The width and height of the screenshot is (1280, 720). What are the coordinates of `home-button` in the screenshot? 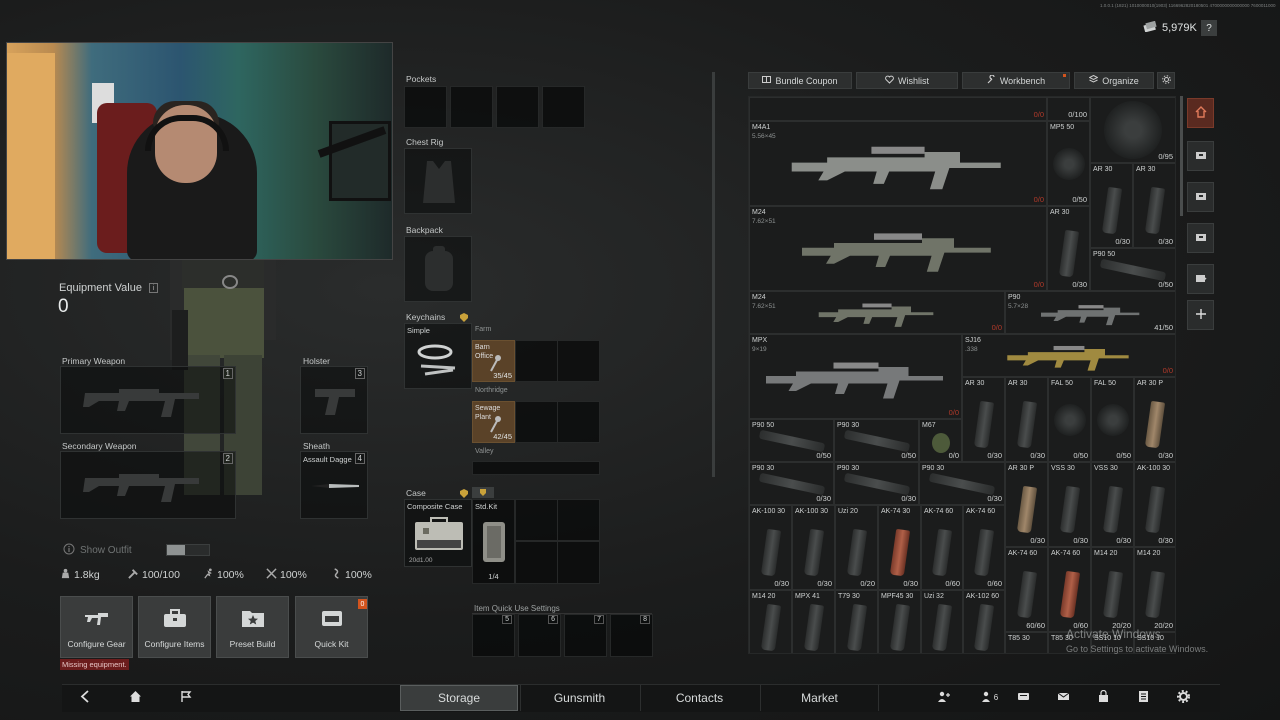 It's located at (135, 697).